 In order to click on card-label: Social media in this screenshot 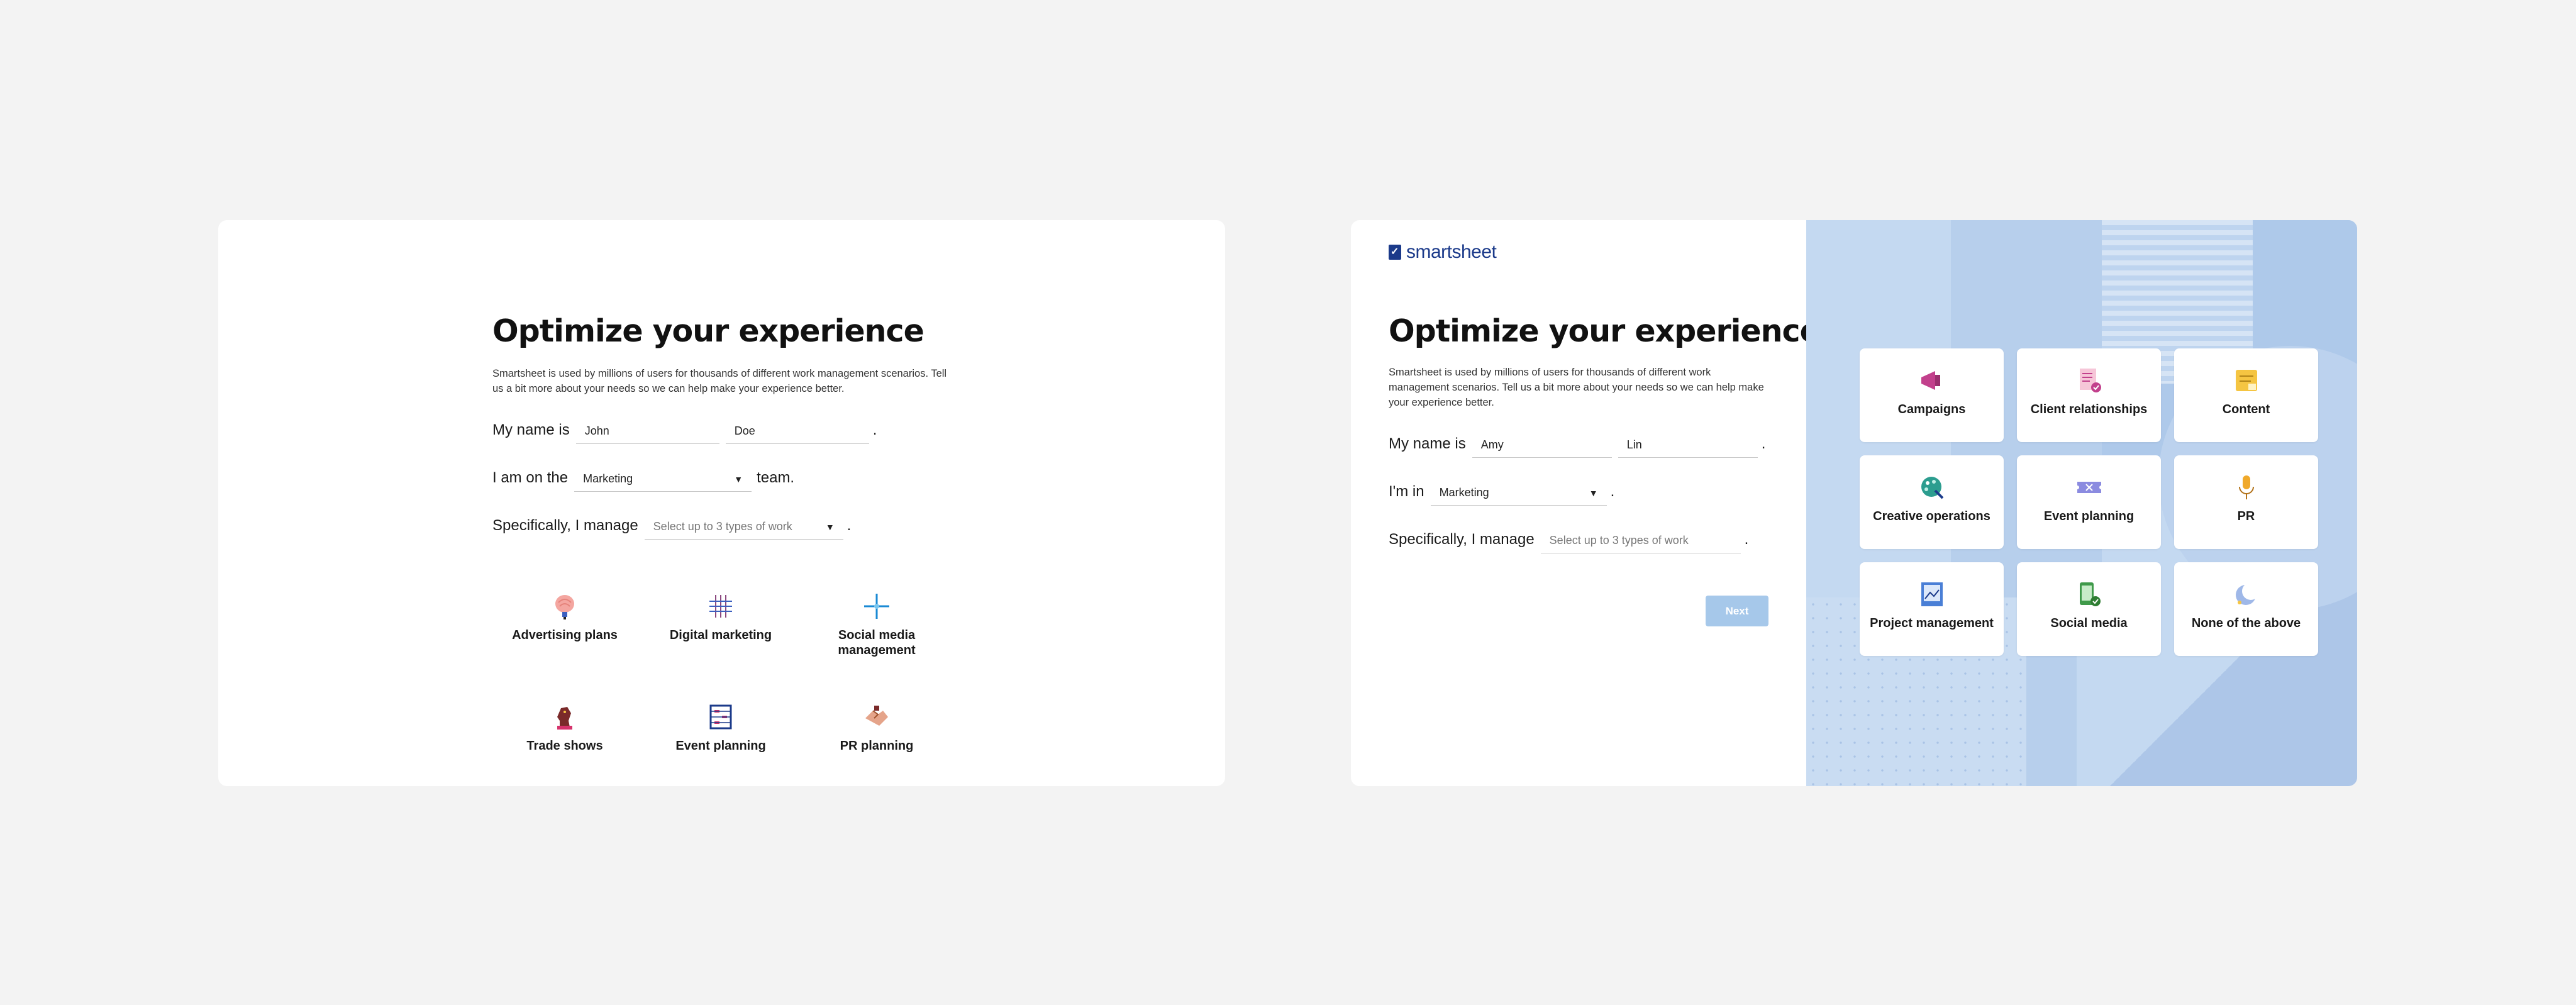, I will do `click(2089, 623)`.